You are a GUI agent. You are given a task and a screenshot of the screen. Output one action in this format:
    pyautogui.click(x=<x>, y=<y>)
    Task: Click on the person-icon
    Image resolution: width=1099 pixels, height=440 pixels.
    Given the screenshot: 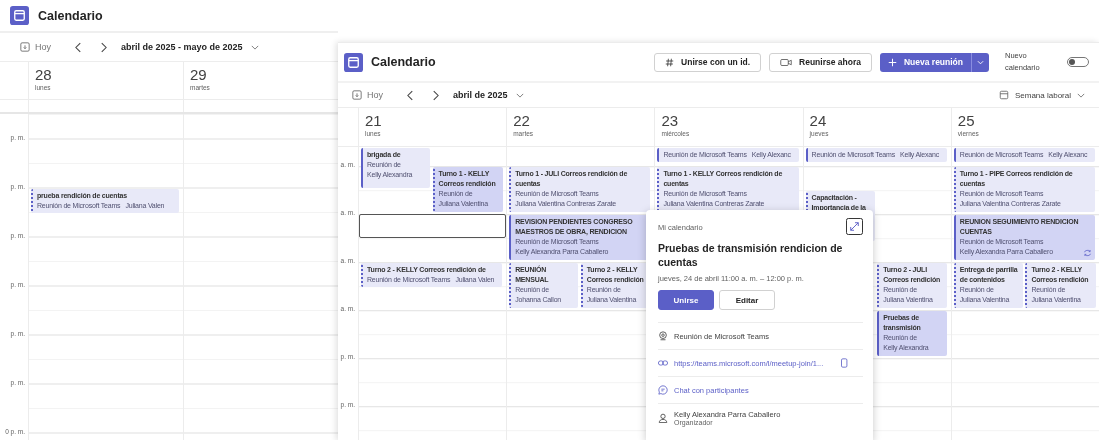 What is the action you would take?
    pyautogui.click(x=663, y=418)
    